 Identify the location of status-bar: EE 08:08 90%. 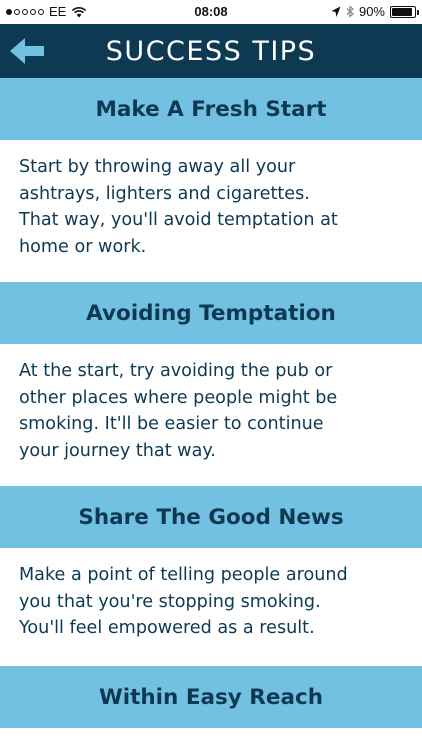
(211, 12).